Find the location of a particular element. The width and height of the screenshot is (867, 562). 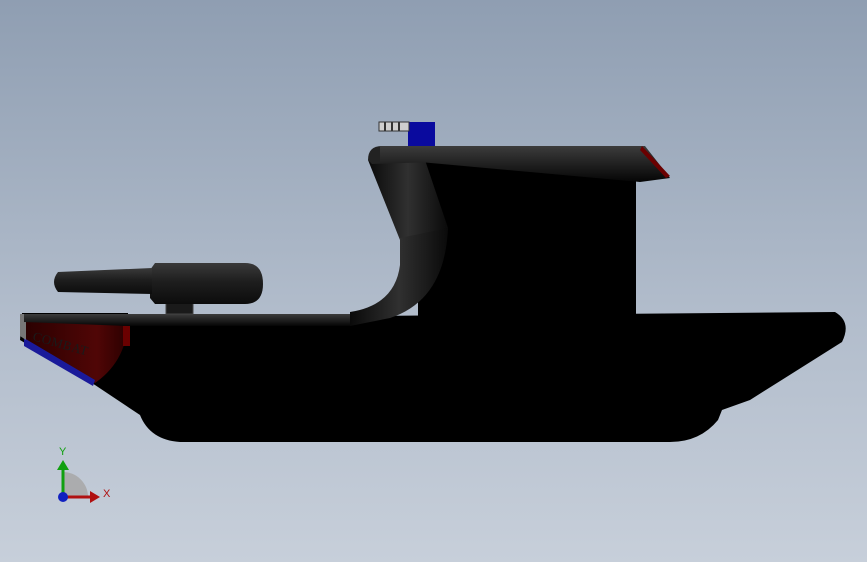

triad-arc is located at coordinates (75, 484).